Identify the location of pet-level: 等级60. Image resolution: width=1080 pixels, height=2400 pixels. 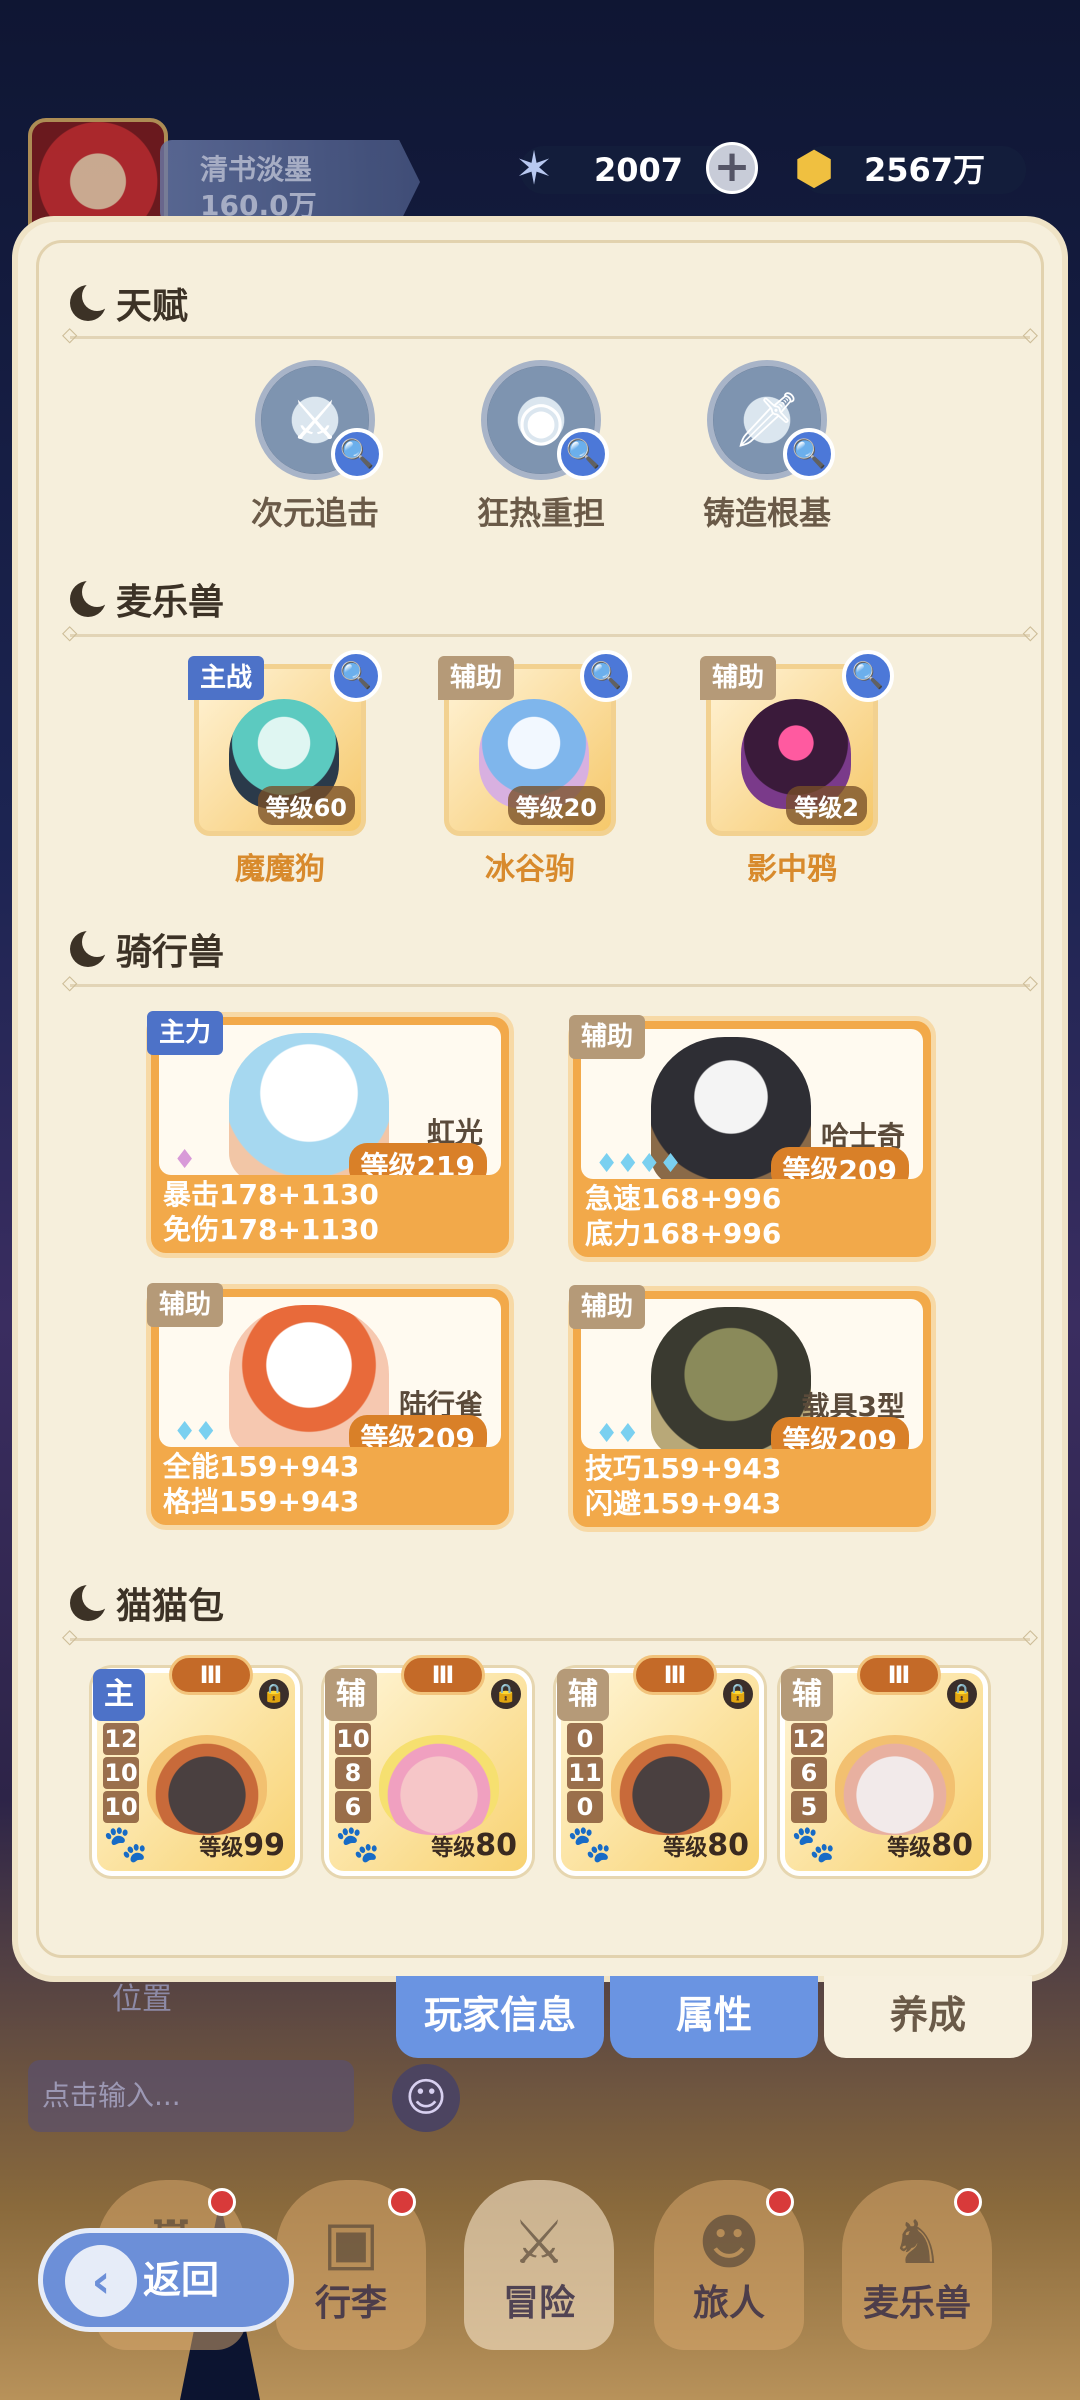
(306, 805).